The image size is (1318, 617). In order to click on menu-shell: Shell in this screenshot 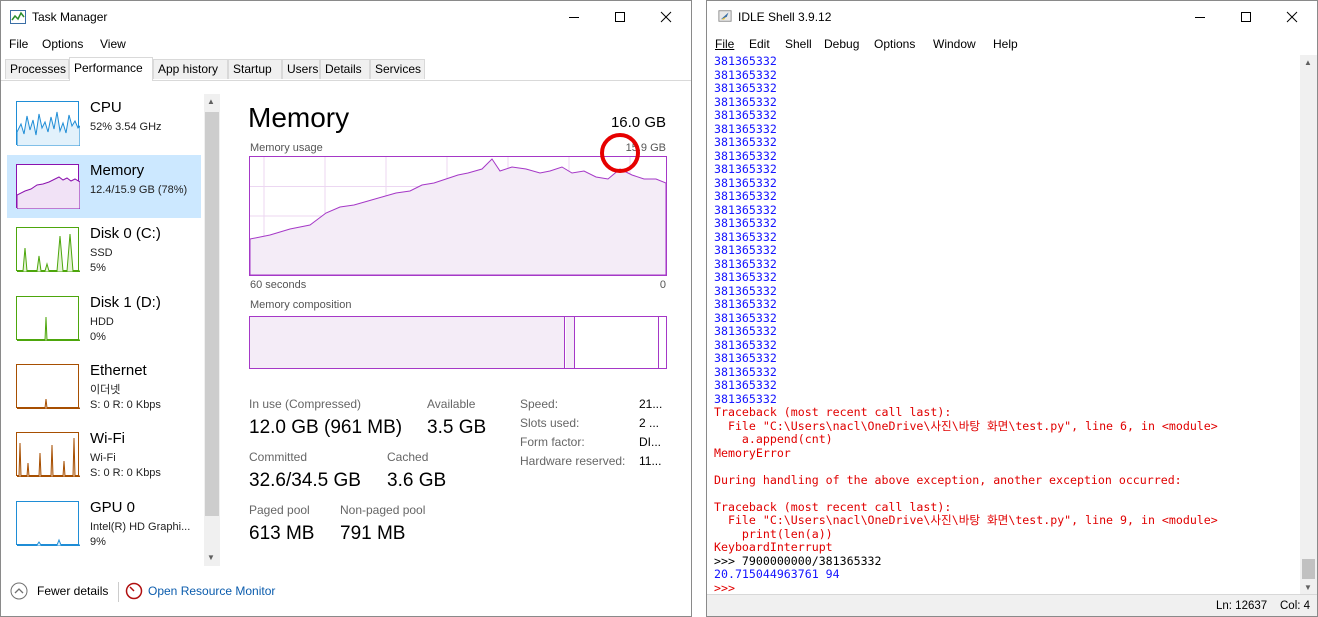, I will do `click(798, 44)`.